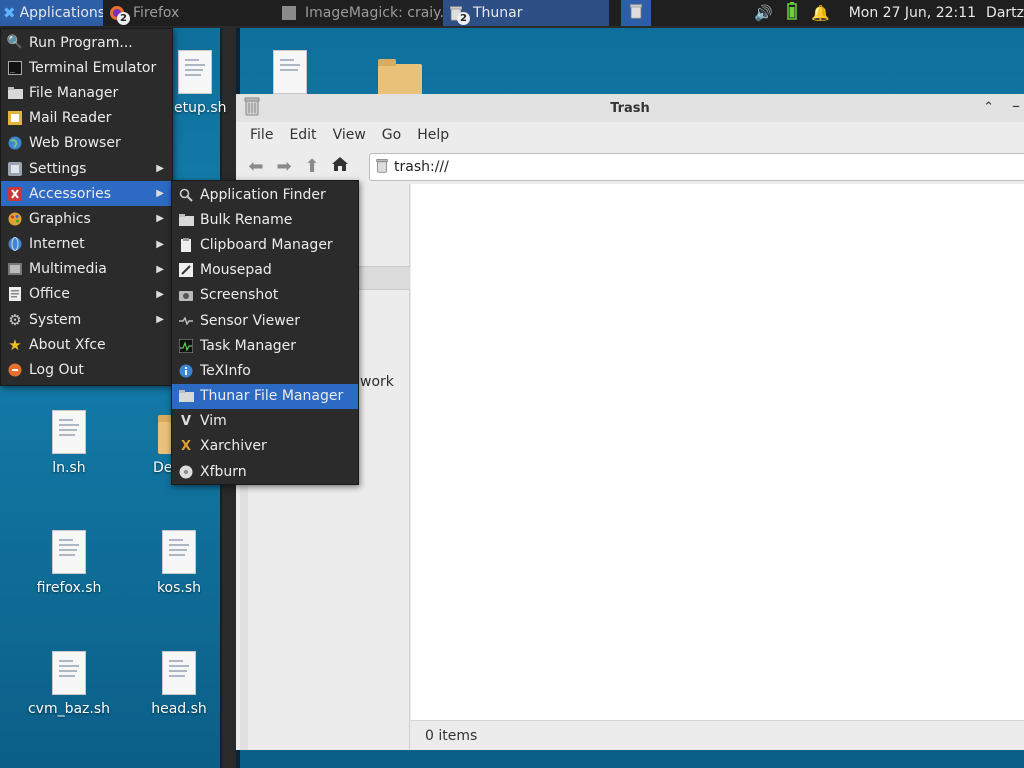 The height and width of the screenshot is (768, 1024). What do you see at coordinates (763, 13) in the screenshot?
I see `volume-icon: 🔊` at bounding box center [763, 13].